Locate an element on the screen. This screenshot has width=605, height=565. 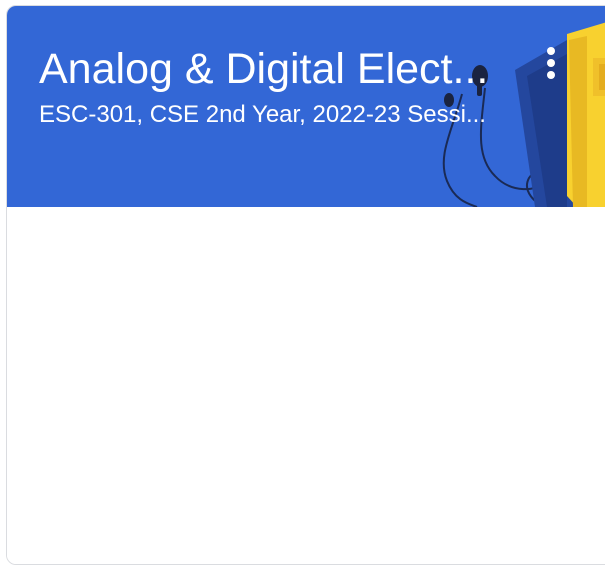
more-options-button is located at coordinates (551, 64).